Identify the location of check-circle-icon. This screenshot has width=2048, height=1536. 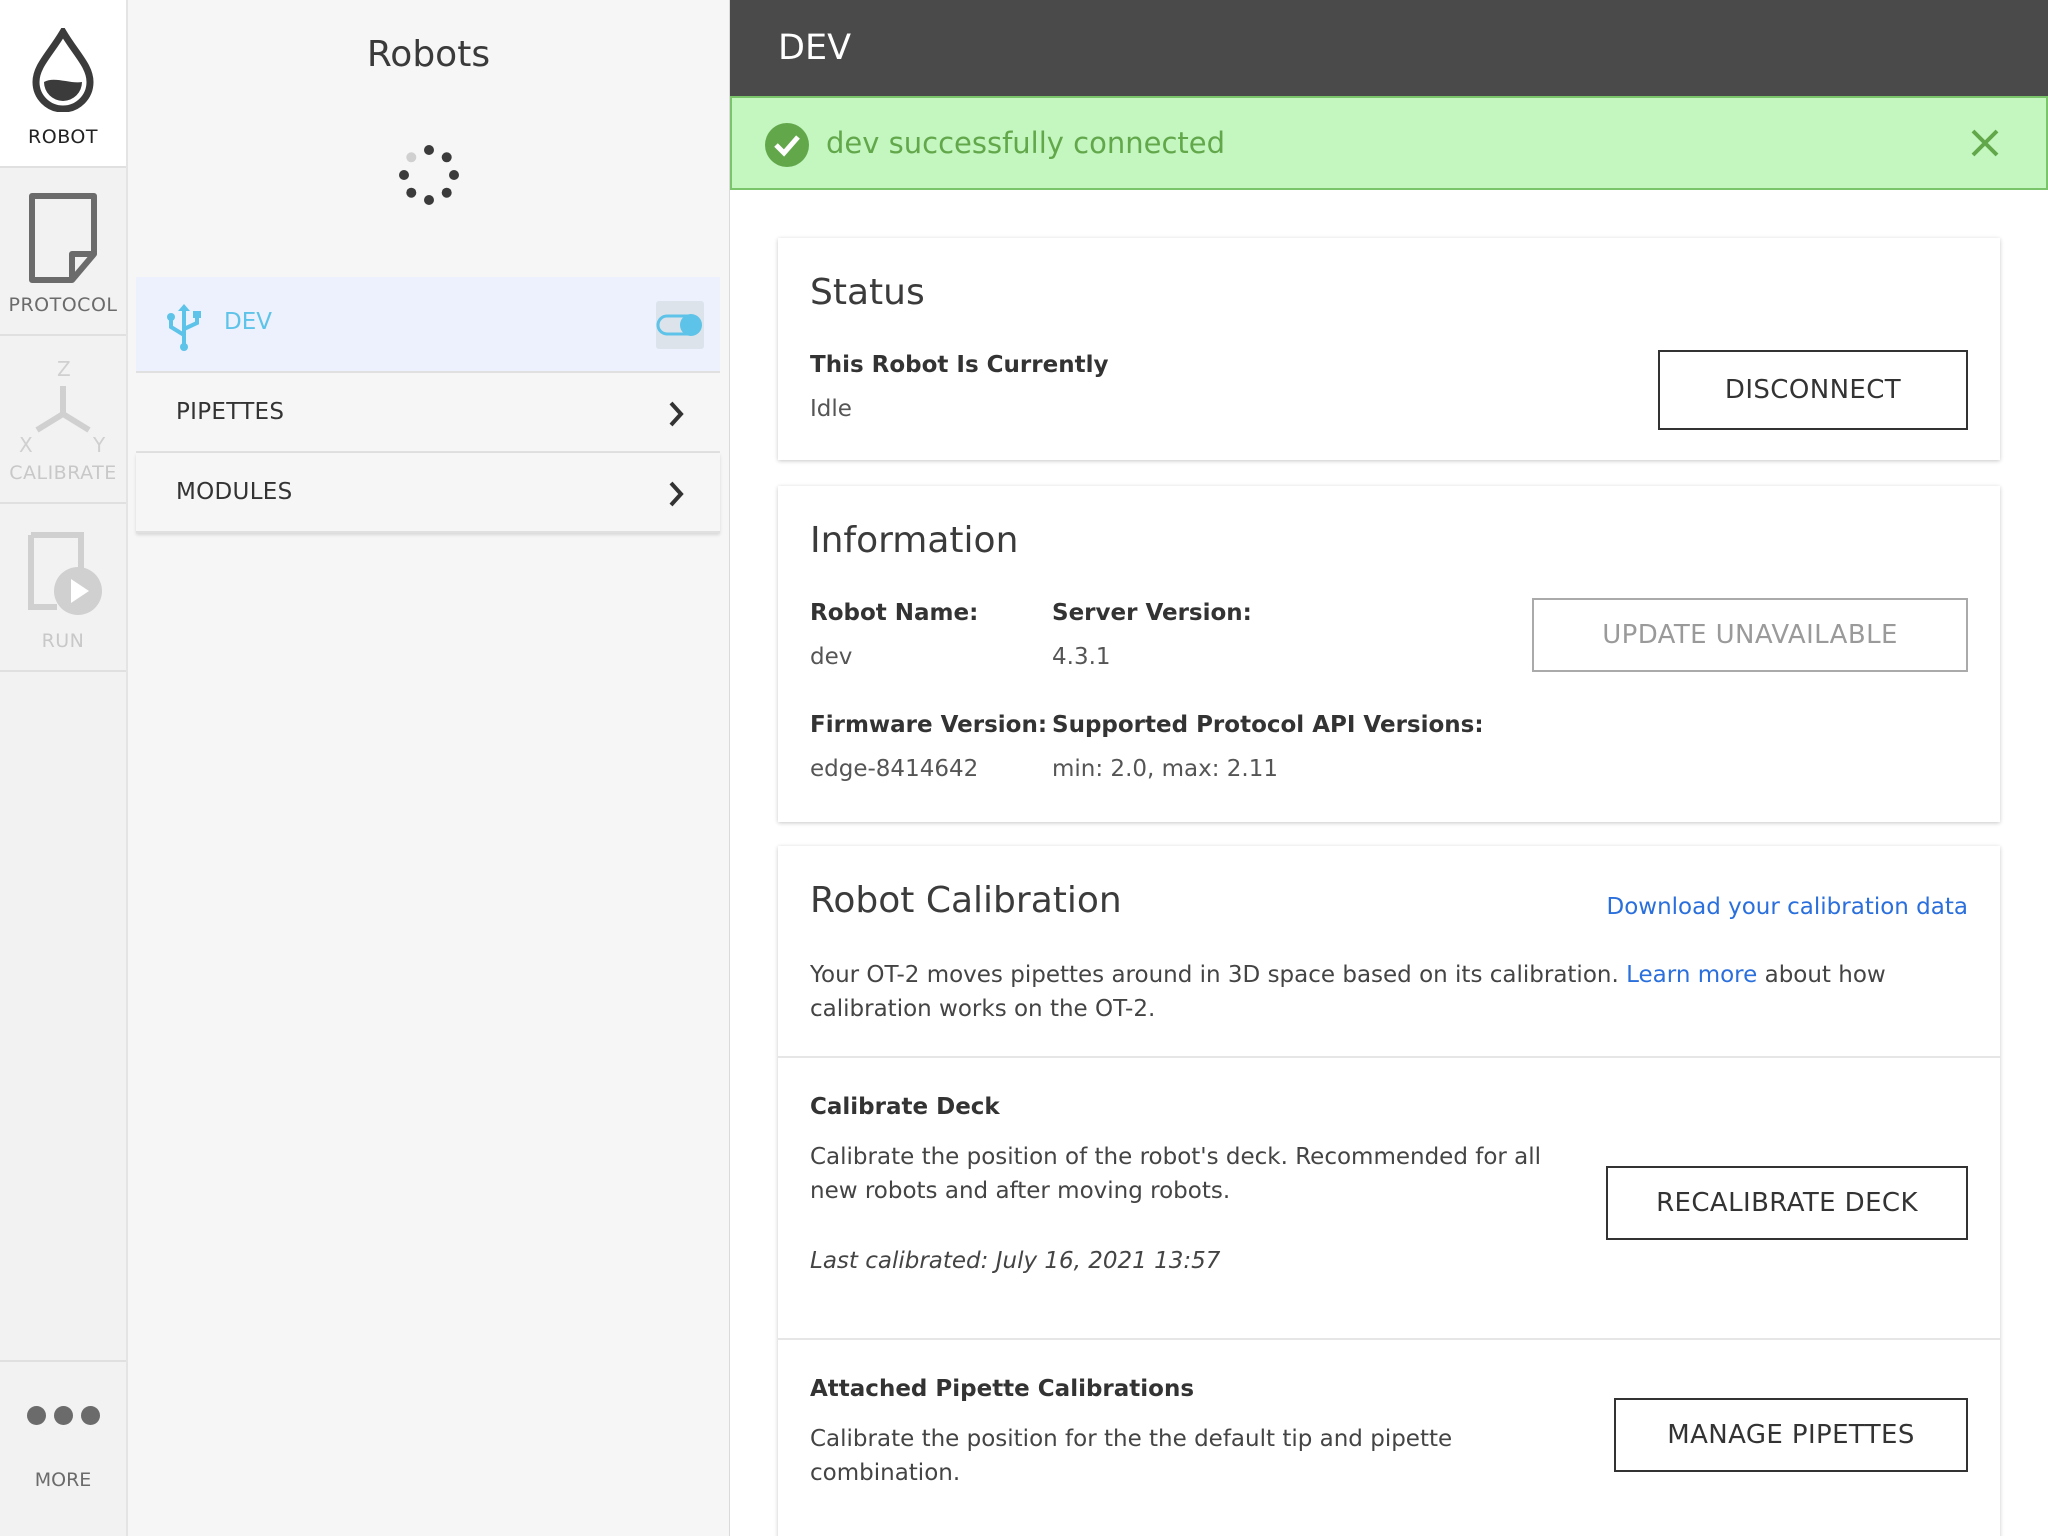
(787, 145).